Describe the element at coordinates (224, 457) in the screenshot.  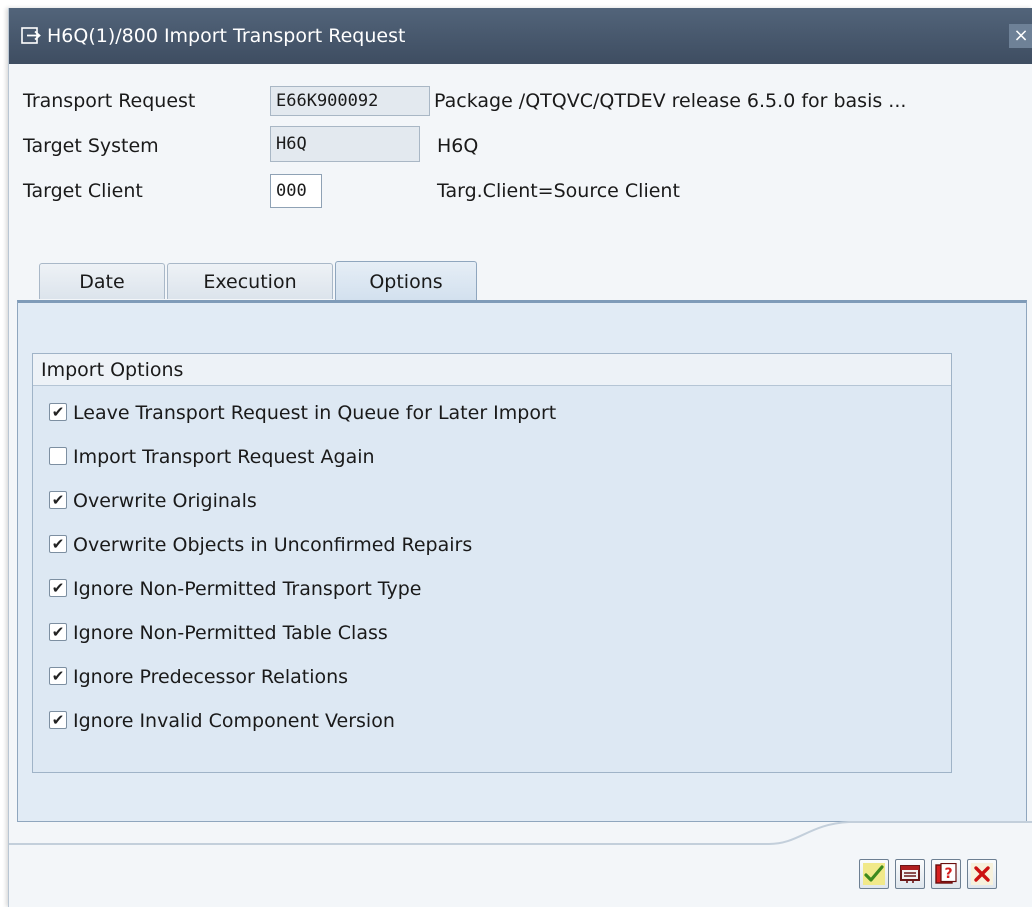
I see `option-label: Import Transport Request Again` at that location.